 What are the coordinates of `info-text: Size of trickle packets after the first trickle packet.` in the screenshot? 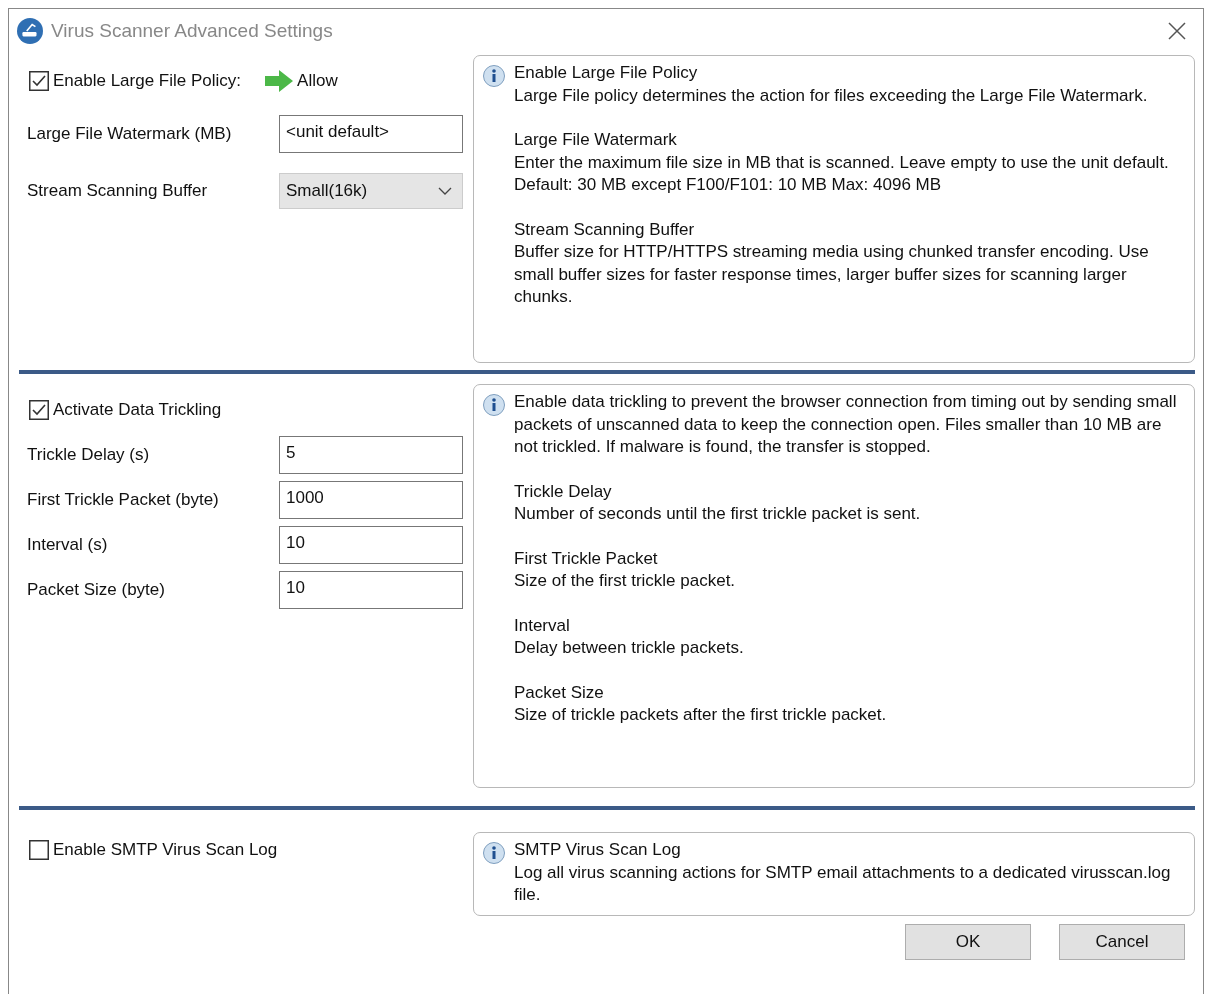 It's located at (701, 715).